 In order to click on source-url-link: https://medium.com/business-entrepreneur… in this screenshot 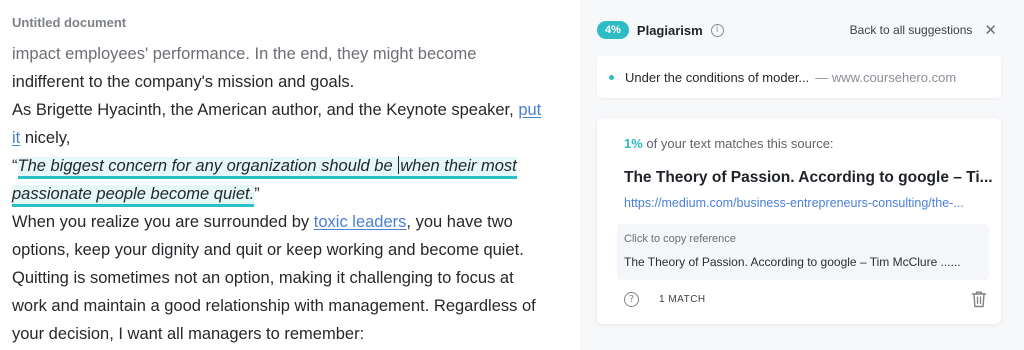, I will do `click(809, 203)`.